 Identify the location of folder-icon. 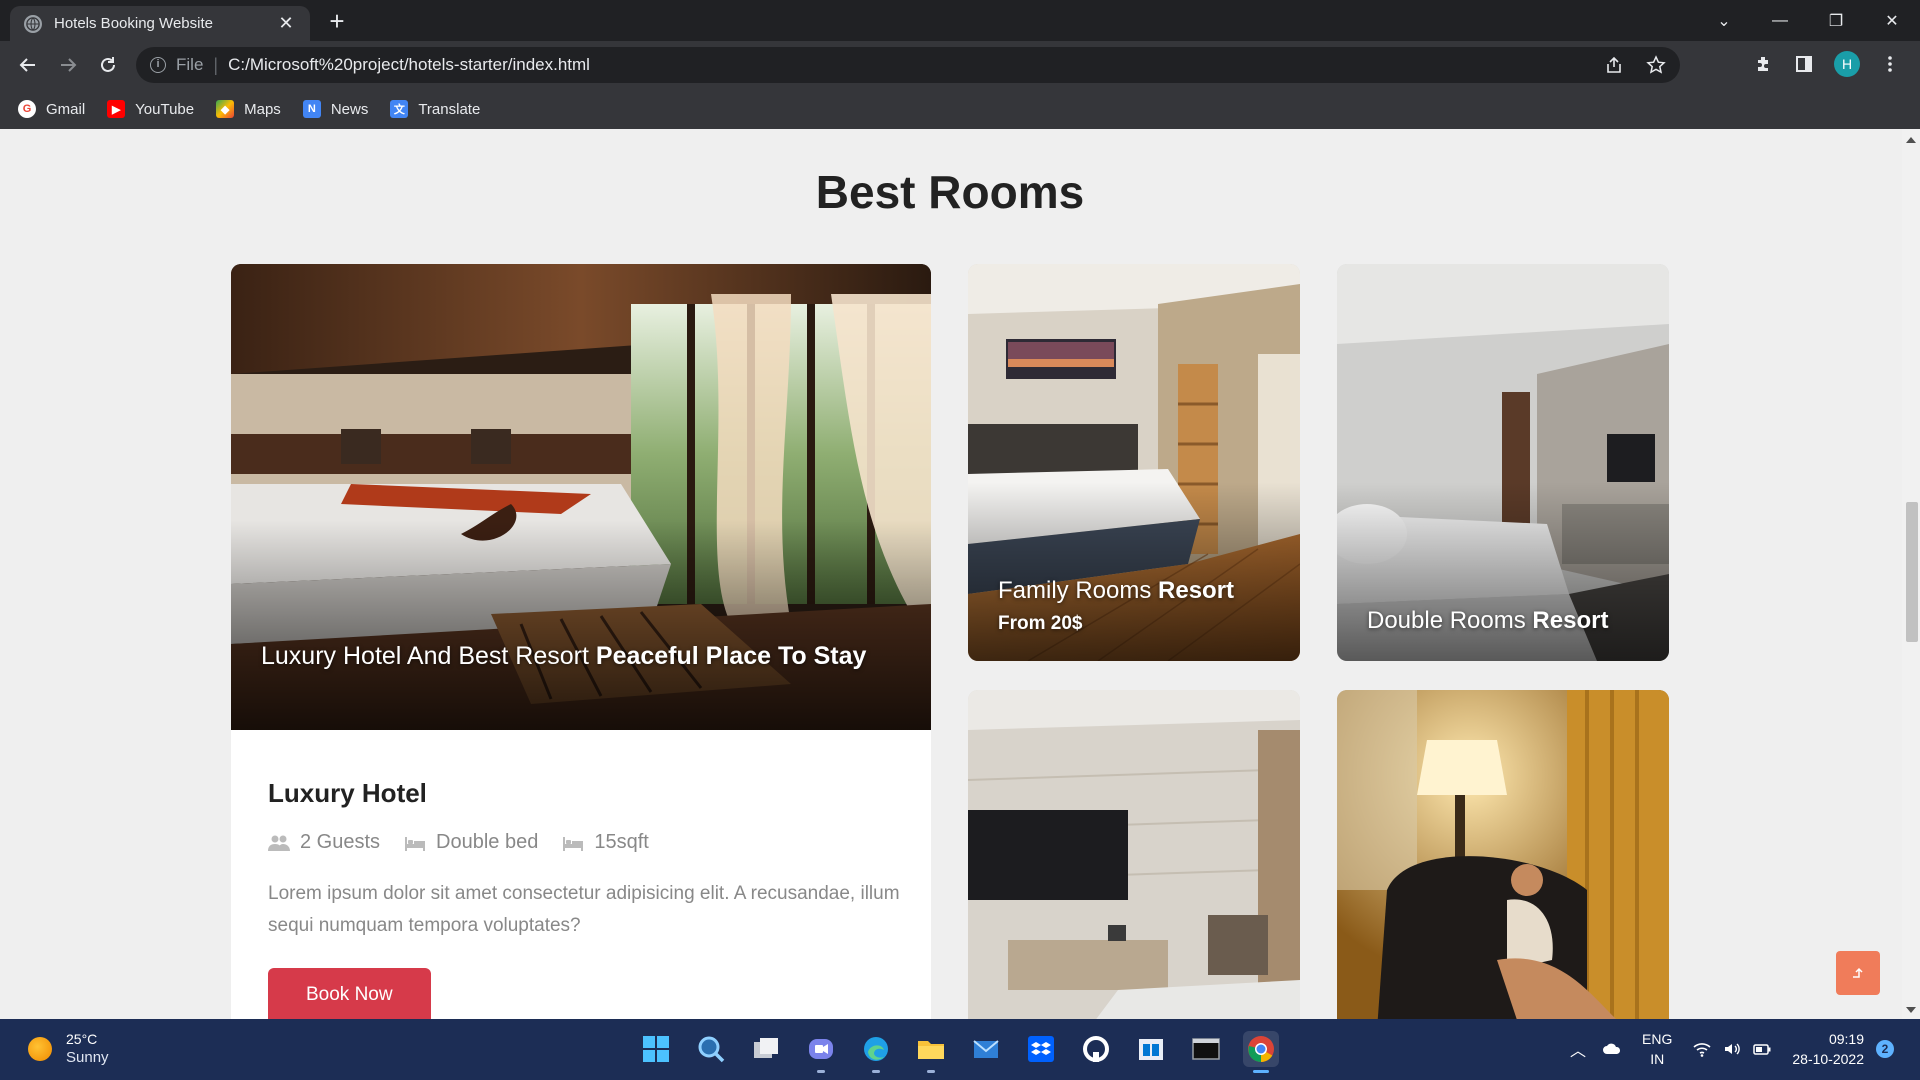
(931, 1050).